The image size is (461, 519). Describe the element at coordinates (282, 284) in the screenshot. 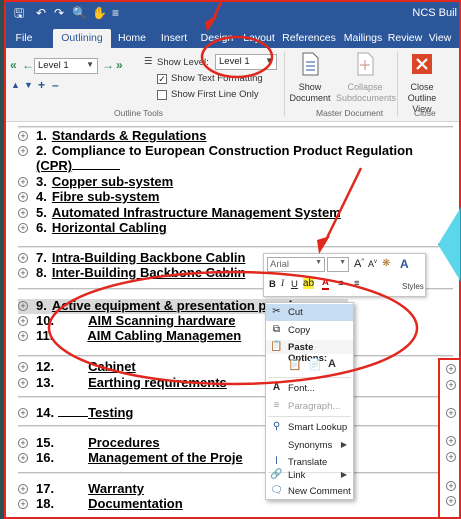

I see `italic-icon: I` at that location.